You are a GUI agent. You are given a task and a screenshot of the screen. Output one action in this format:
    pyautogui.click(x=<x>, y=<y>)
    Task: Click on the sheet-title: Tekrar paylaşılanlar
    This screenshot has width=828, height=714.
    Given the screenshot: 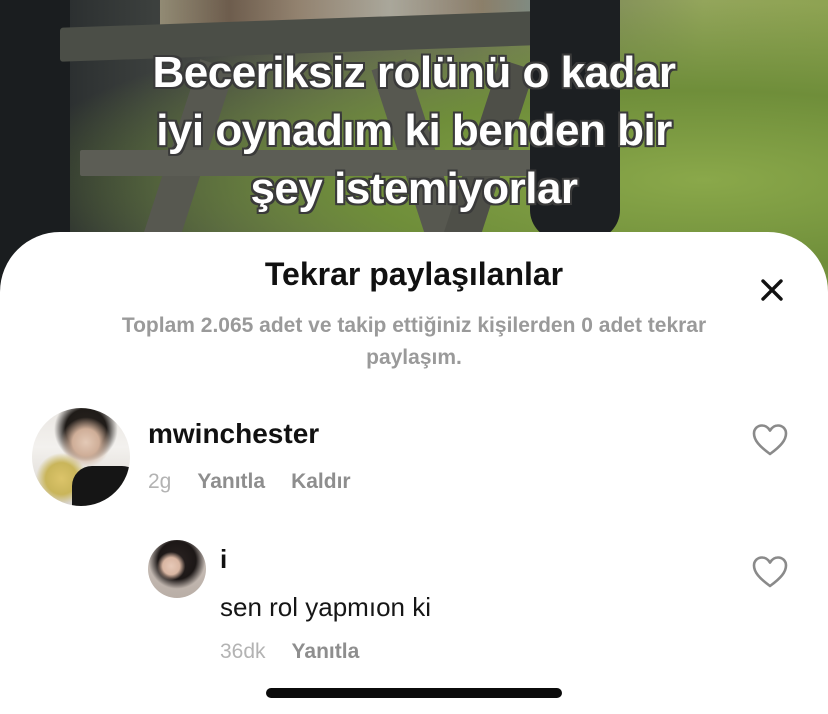 What is the action you would take?
    pyautogui.click(x=414, y=274)
    